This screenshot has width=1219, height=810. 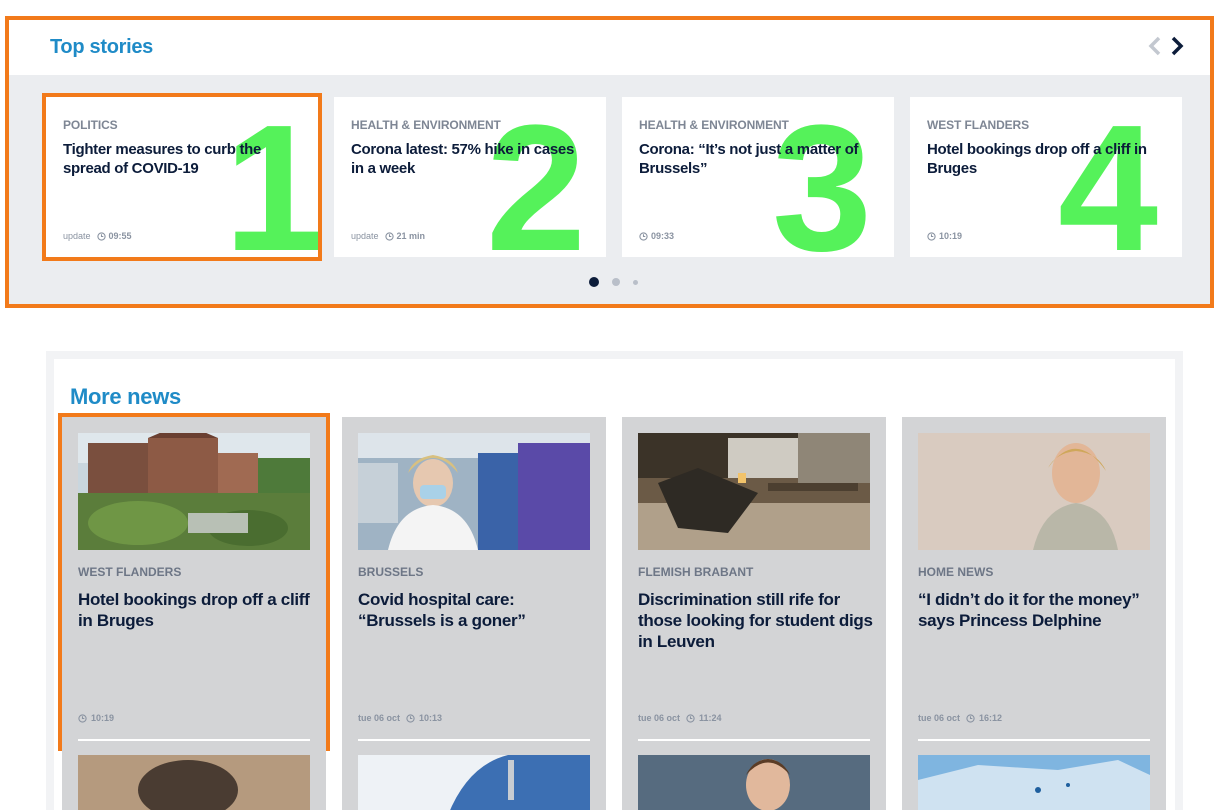 I want to click on news-meta: 10:19, so click(x=96, y=718).